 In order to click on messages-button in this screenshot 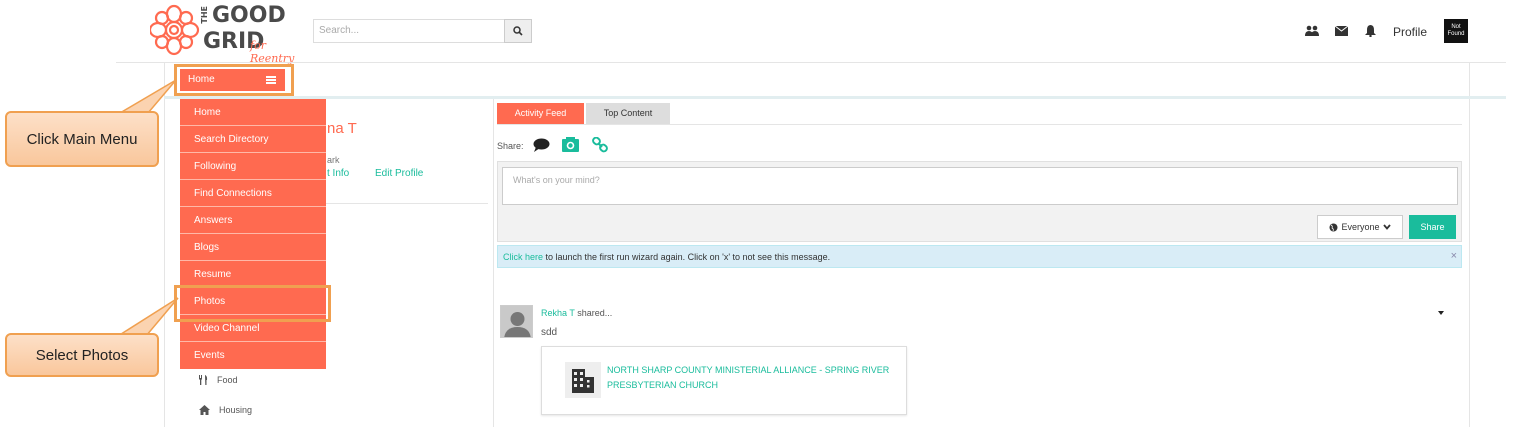, I will do `click(1341, 31)`.